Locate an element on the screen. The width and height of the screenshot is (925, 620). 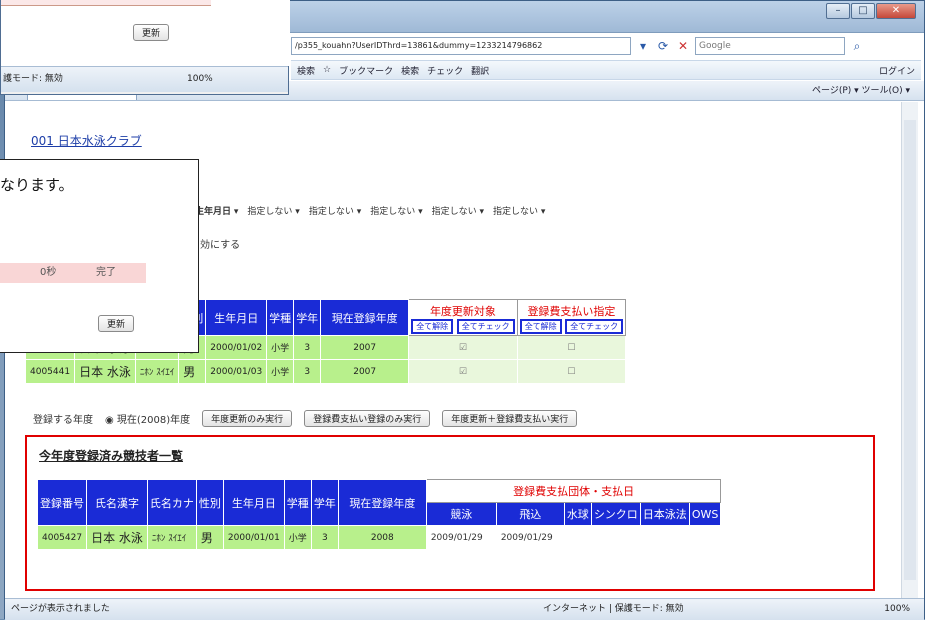
toolbar: 検索 ☆ ブックマーク 検索 チェック 翻訳 ログイン is located at coordinates (606, 70).